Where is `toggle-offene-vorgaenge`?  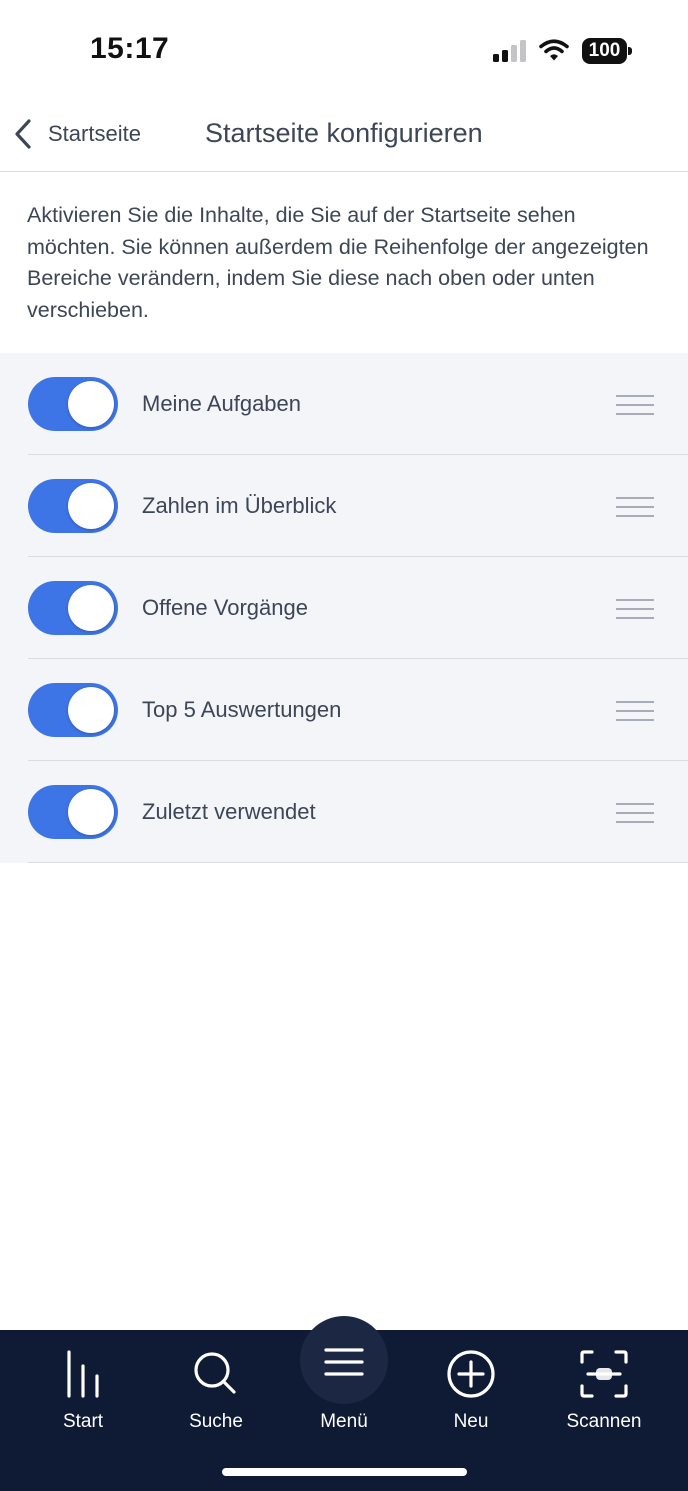
toggle-offene-vorgaenge is located at coordinates (73, 608).